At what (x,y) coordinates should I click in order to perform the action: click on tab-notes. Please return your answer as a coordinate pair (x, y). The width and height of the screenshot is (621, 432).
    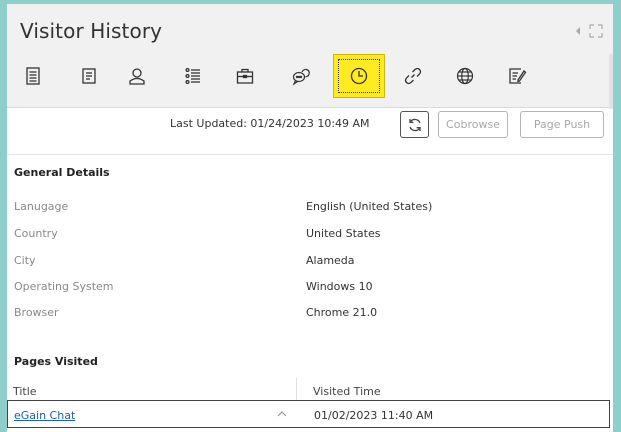
    Looking at the image, I should click on (89, 76).